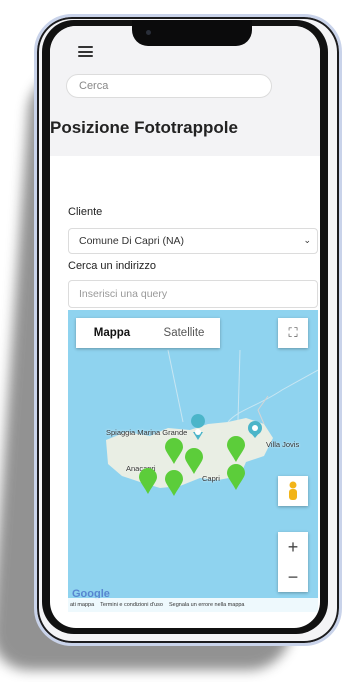 This screenshot has height=682, width=342. Describe the element at coordinates (85, 212) in the screenshot. I see `client-label: Cliente` at that location.